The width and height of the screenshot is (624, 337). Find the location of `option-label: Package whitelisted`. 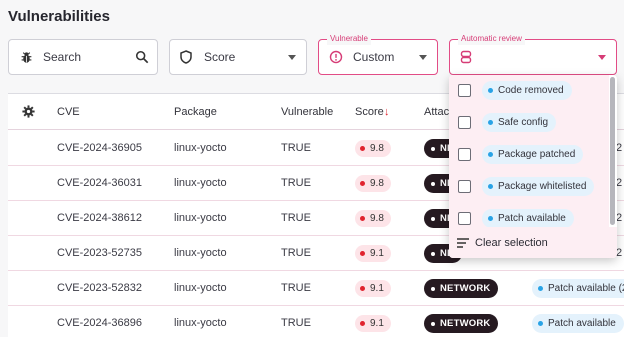

option-label: Package whitelisted is located at coordinates (542, 186).